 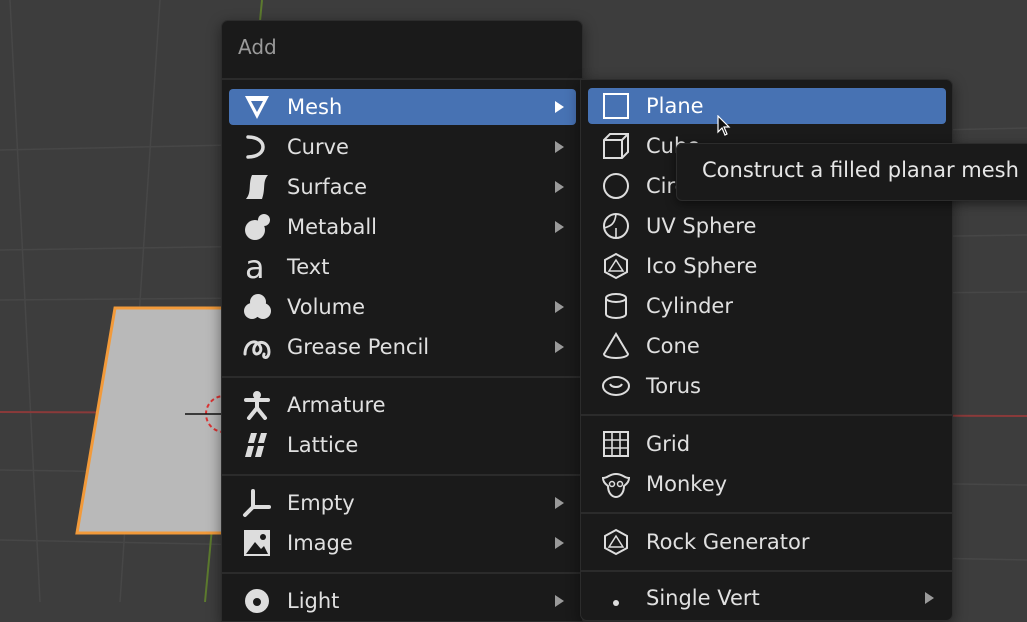 I want to click on armature-icon, so click(x=257, y=405).